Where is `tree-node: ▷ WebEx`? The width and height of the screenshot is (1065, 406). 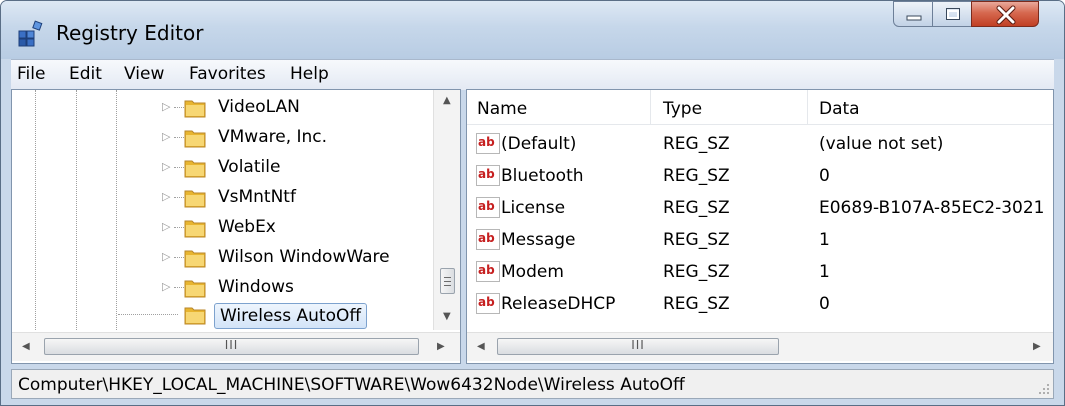
tree-node: ▷ WebEx is located at coordinates (302, 229).